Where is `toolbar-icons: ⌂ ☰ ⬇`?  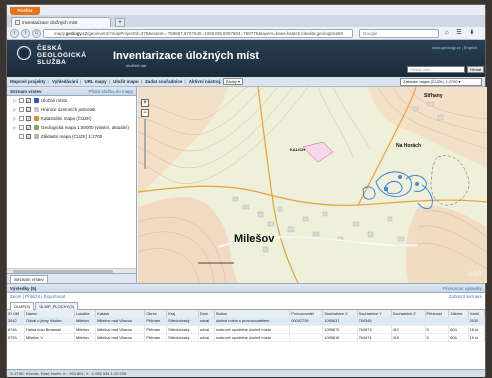
toolbar-icons: ⌂ ☰ ⬇ is located at coordinates (461, 32).